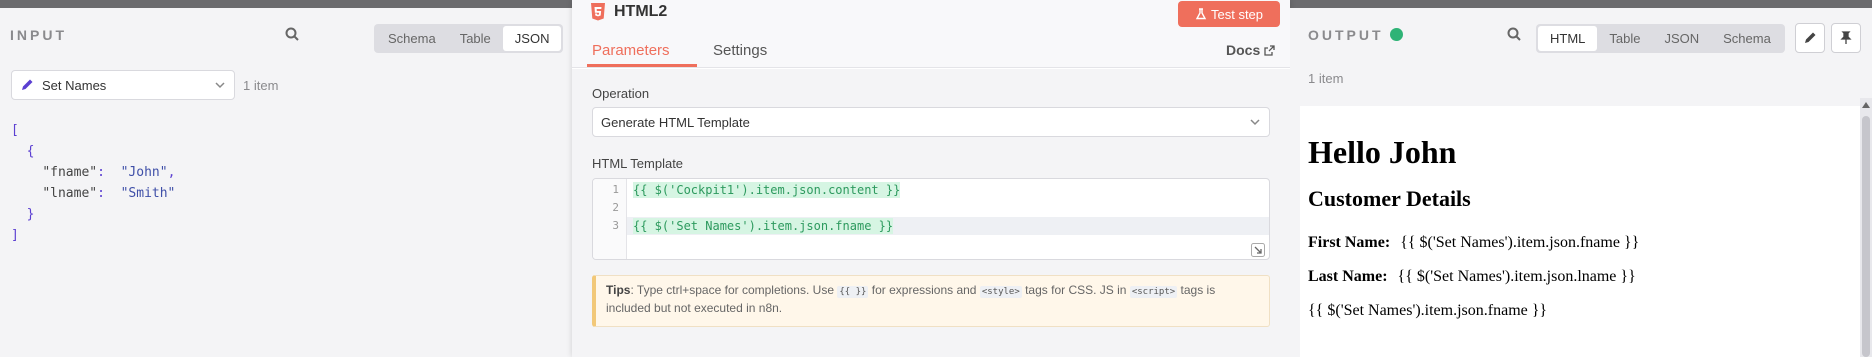 This screenshot has width=1872, height=357. What do you see at coordinates (615, 207) in the screenshot?
I see `line-number: 2` at bounding box center [615, 207].